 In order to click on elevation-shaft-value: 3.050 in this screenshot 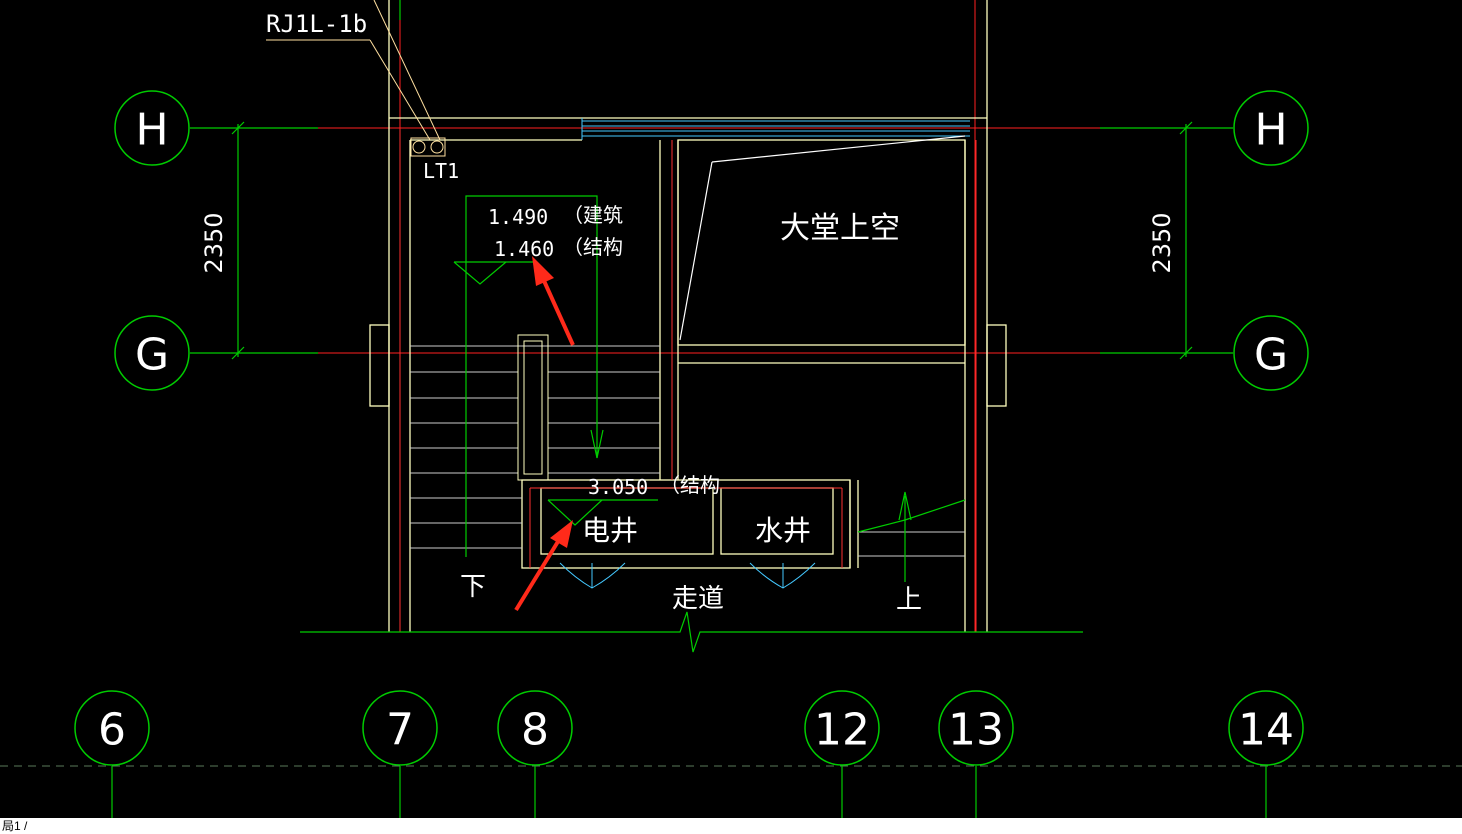, I will do `click(618, 487)`.